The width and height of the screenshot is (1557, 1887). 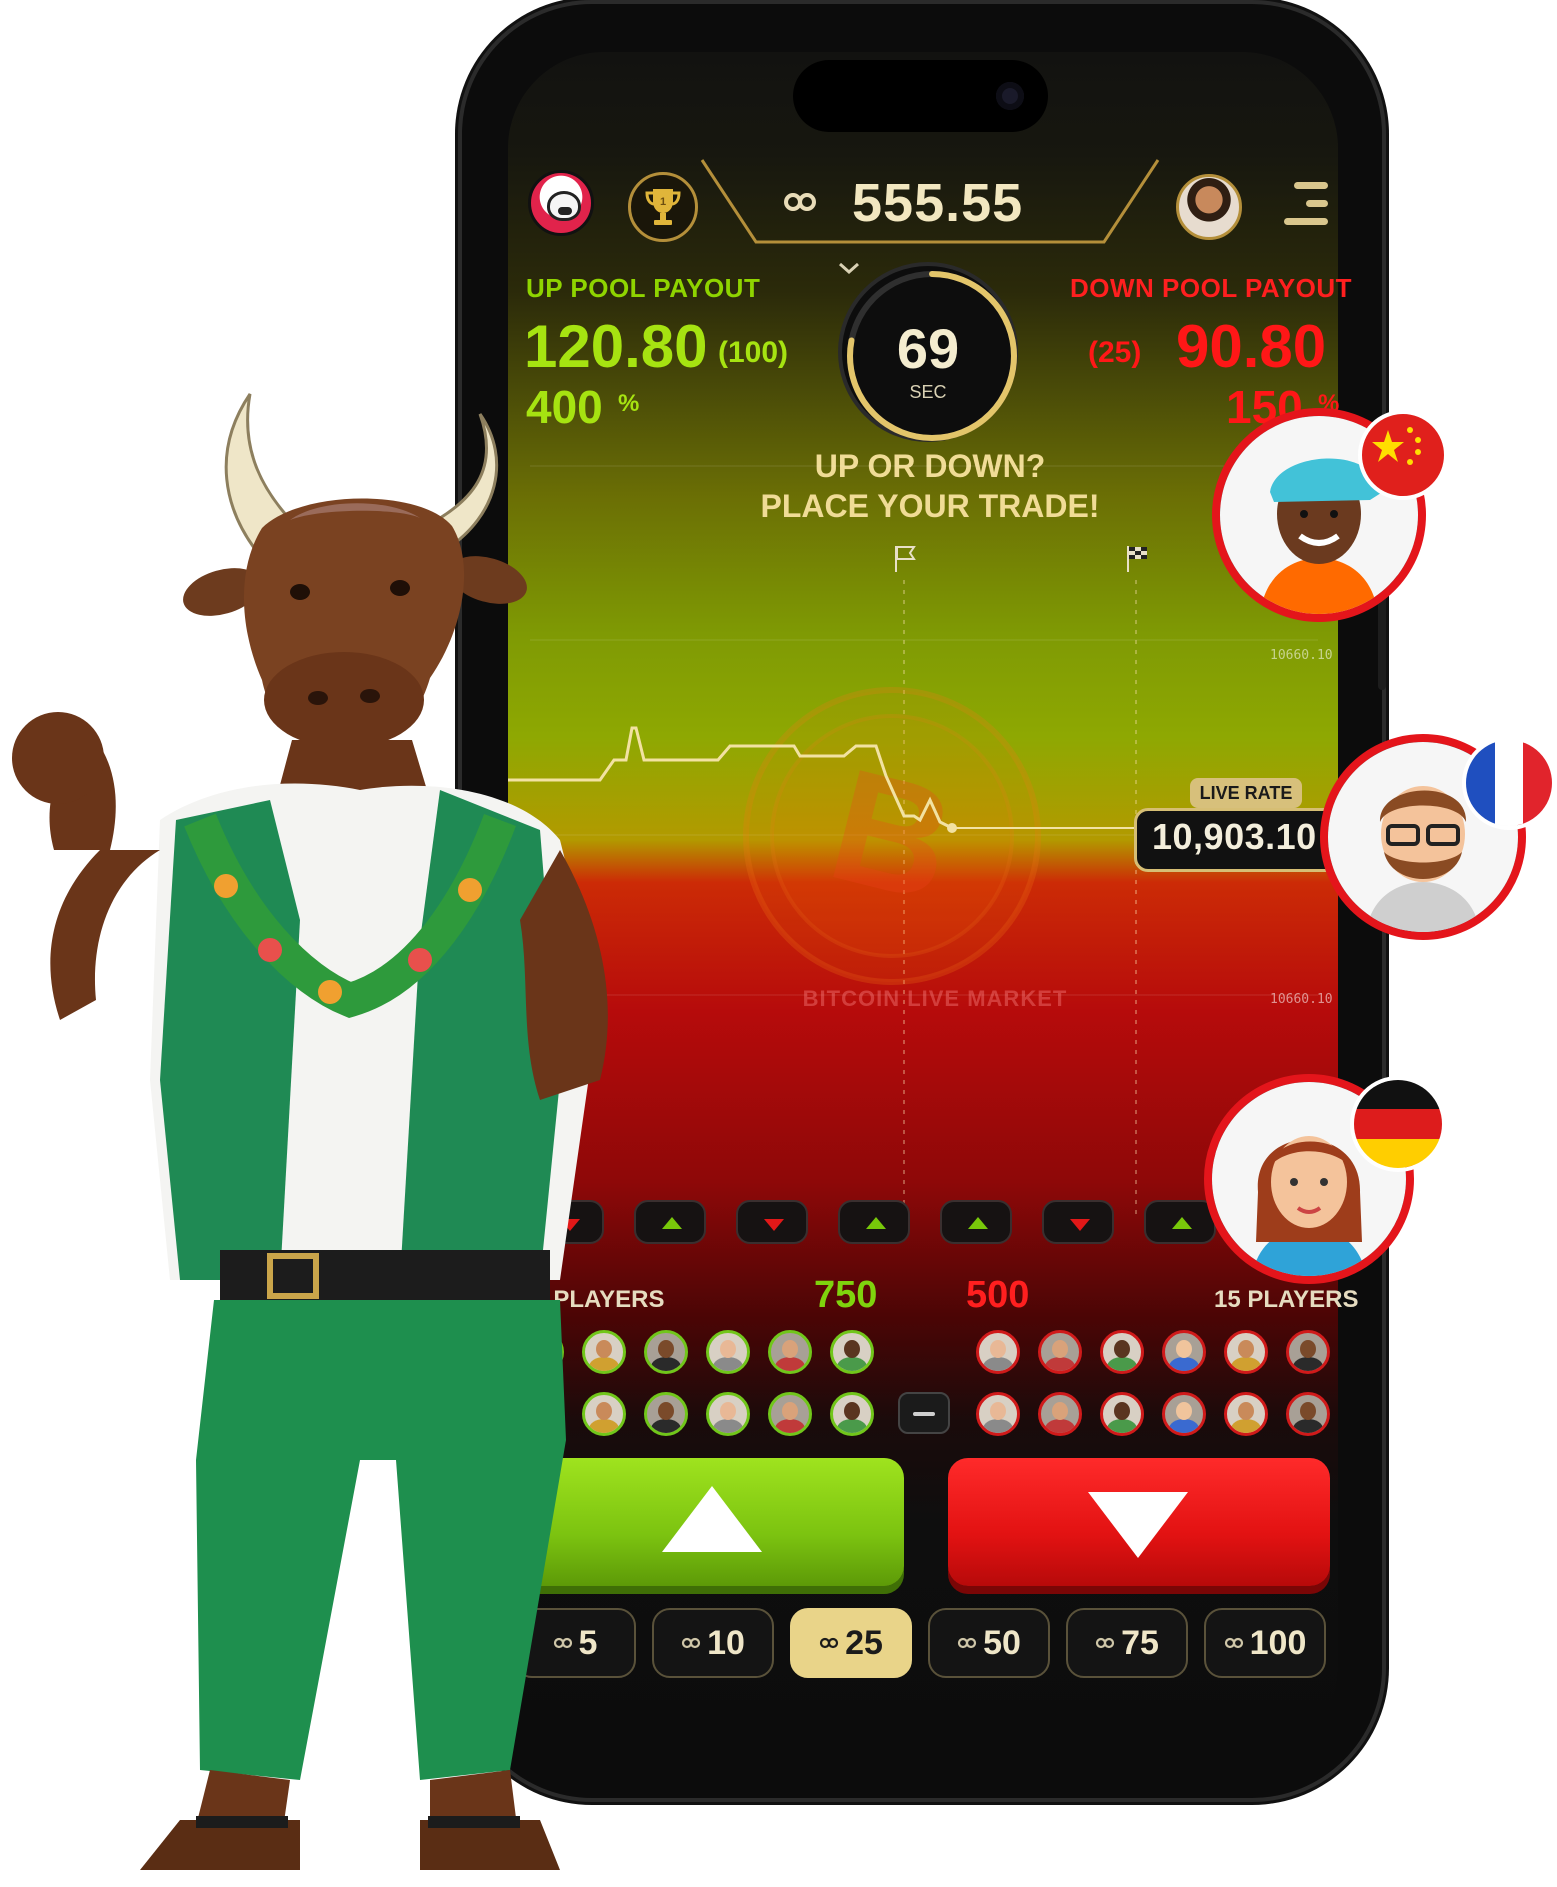 I want to click on timer-unit: SEC, so click(x=928, y=392).